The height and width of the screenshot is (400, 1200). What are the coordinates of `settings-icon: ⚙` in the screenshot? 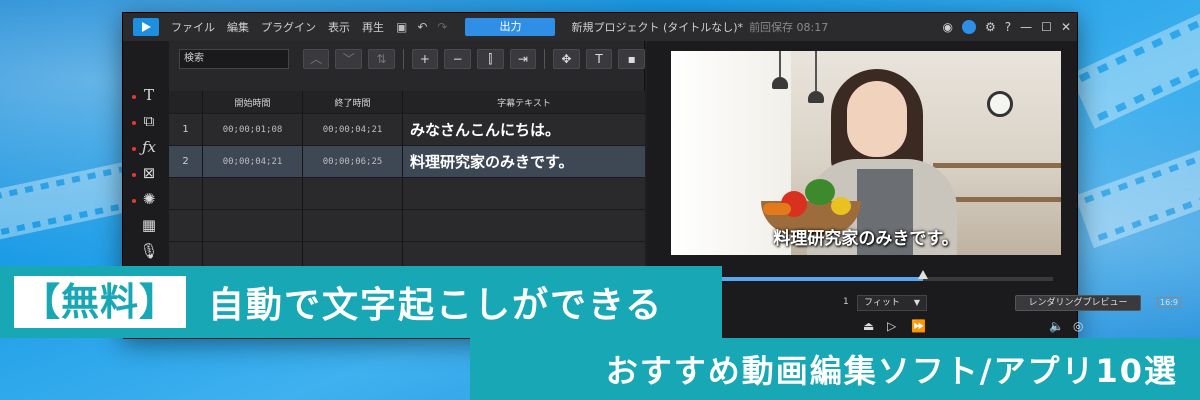 It's located at (990, 27).